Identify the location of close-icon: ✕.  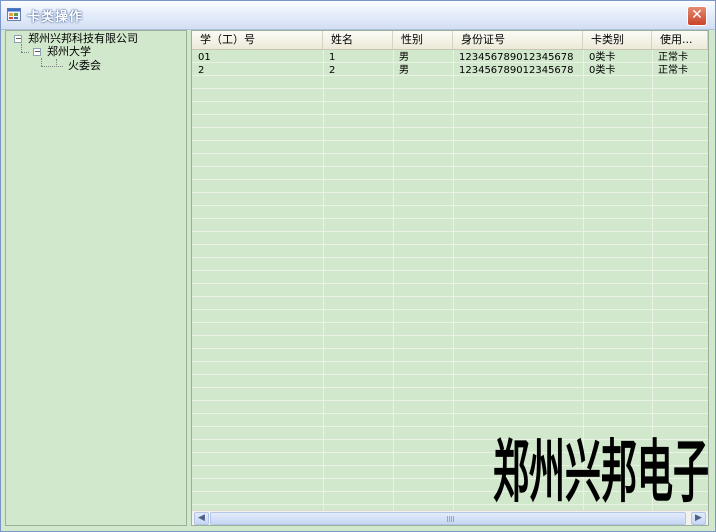
(697, 15).